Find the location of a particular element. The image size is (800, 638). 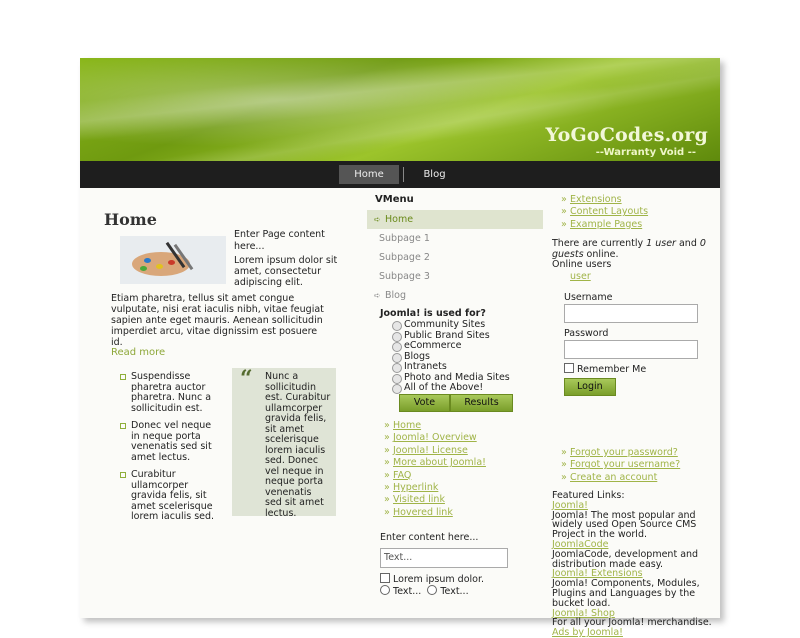

palette-image is located at coordinates (173, 260).